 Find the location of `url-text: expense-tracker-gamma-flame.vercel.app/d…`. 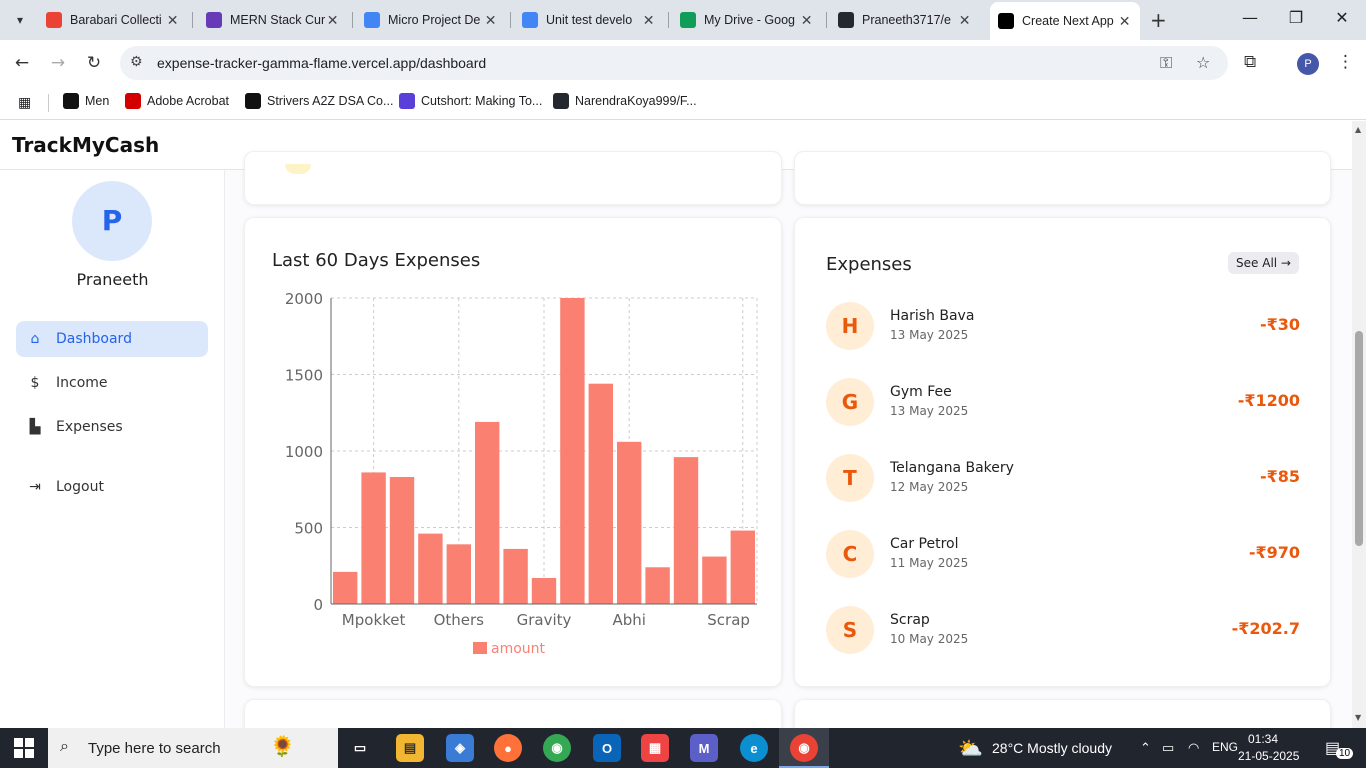

url-text: expense-tracker-gamma-flame.vercel.app/d… is located at coordinates (321, 63).